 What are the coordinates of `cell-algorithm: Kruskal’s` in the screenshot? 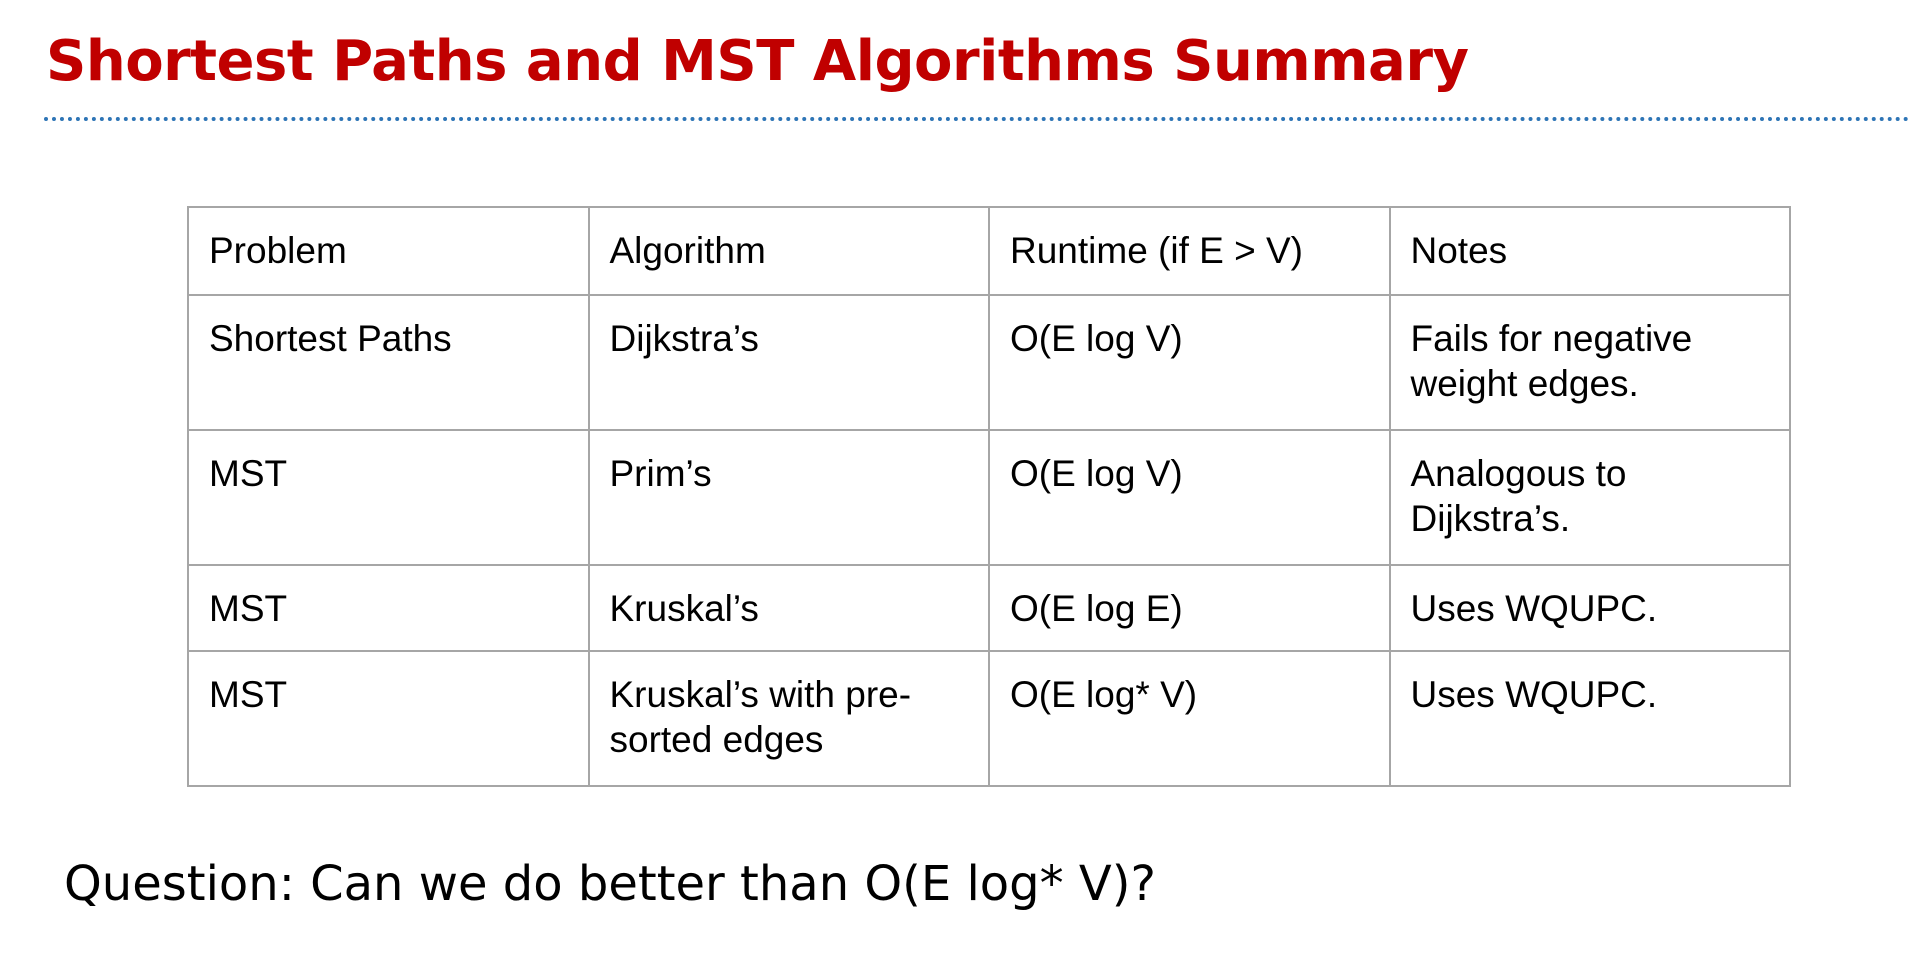 It's located at (788, 608).